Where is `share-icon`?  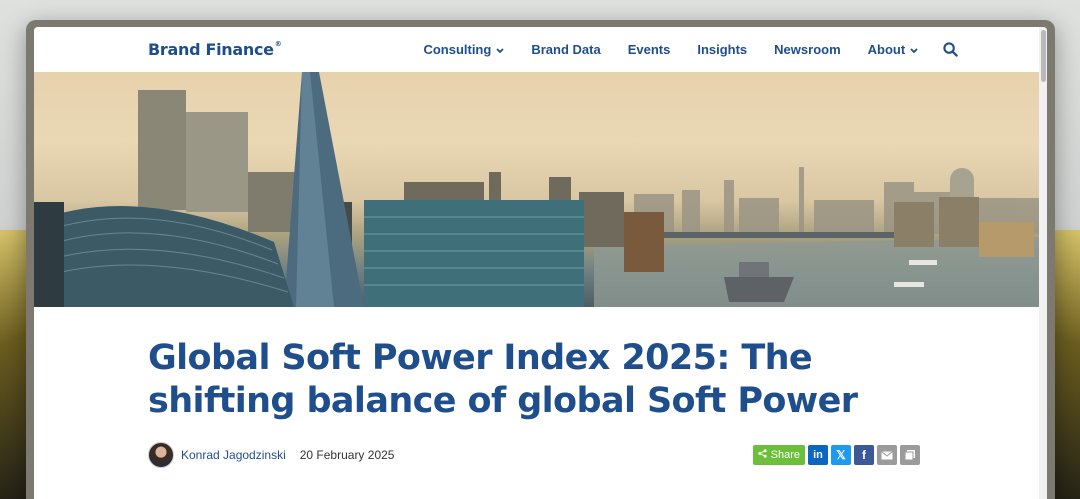
share-icon is located at coordinates (762, 455).